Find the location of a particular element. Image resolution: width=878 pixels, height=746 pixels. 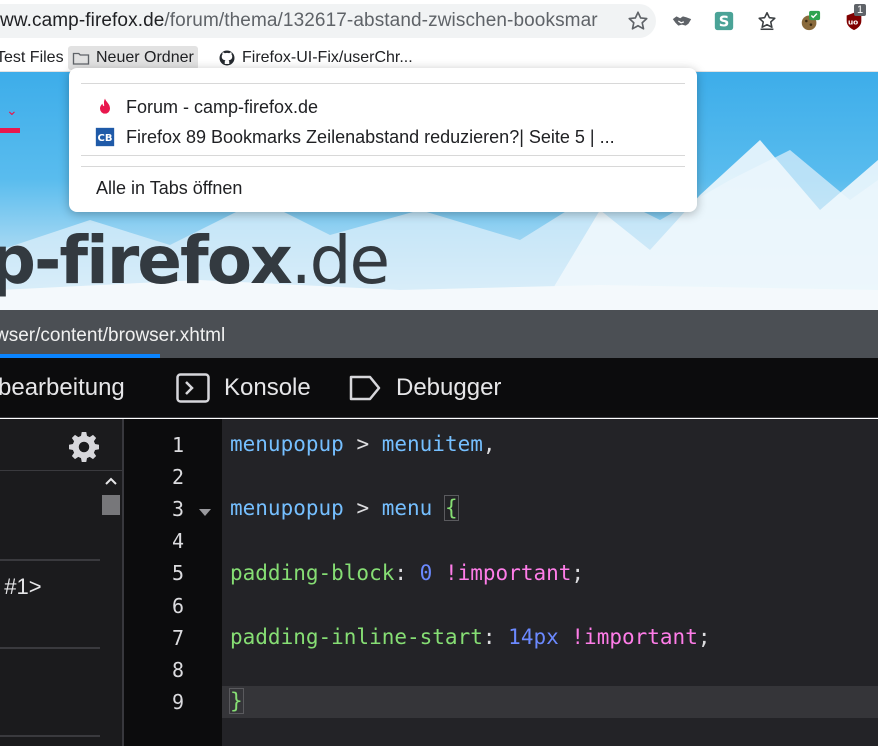

code-line-3: menupopup > menu { is located at coordinates (344, 508).